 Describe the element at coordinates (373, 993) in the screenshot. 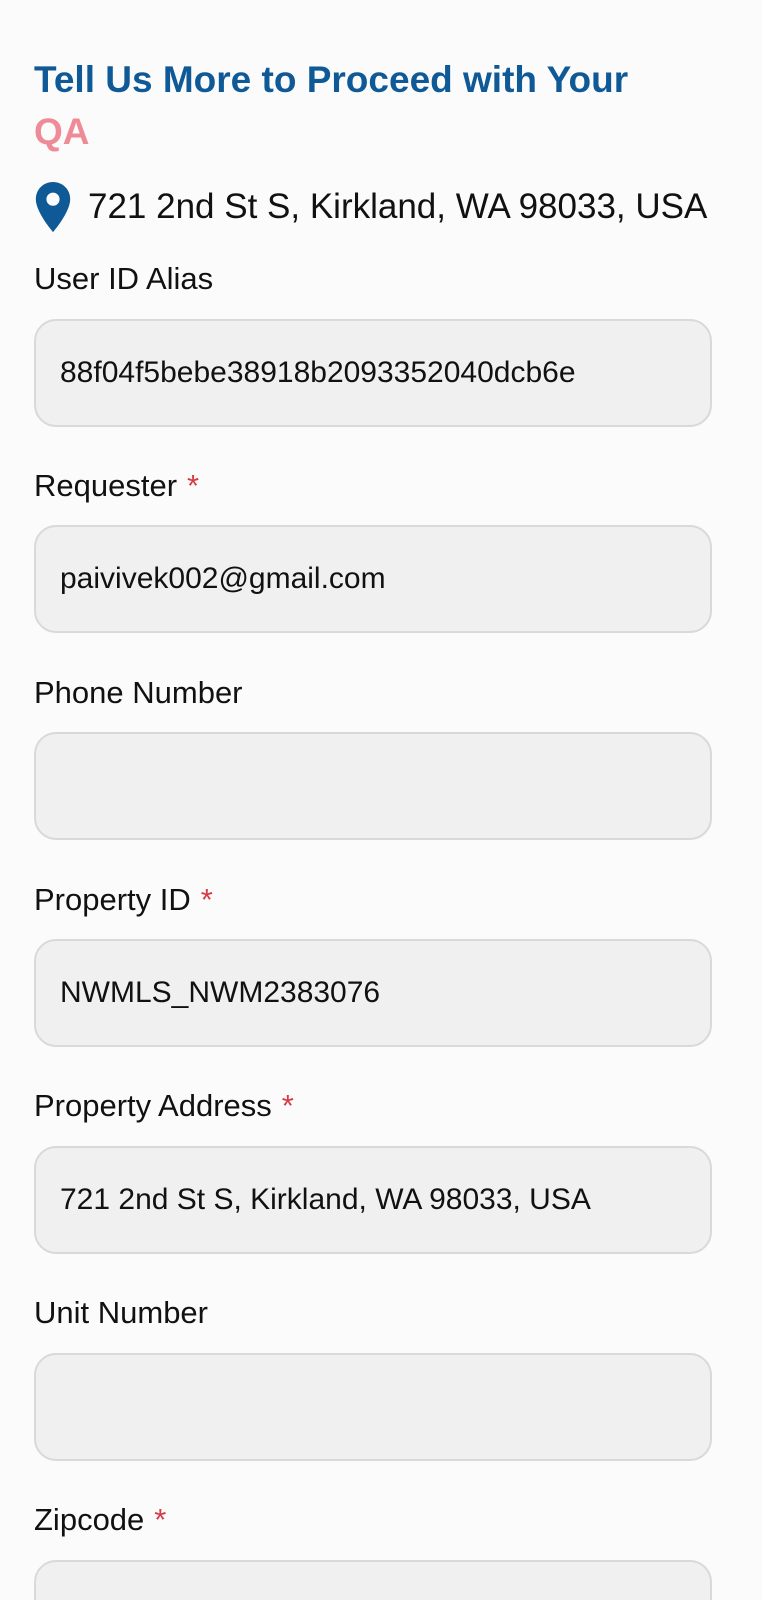

I see `property-id-input` at that location.